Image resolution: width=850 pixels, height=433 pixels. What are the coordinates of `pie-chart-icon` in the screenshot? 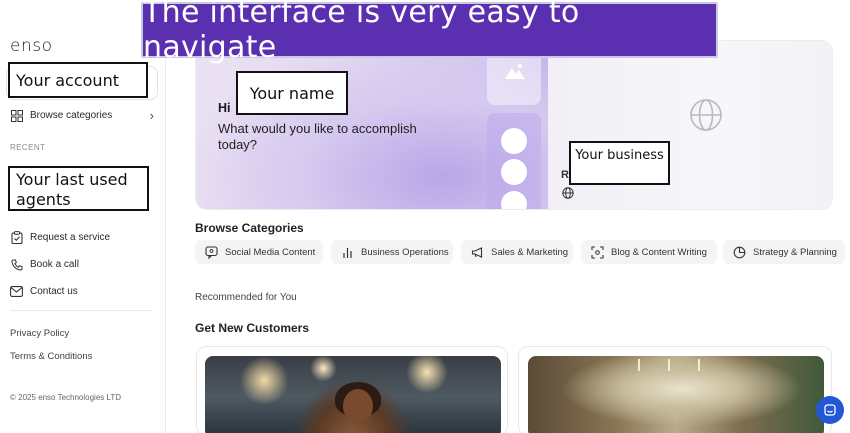 It's located at (739, 252).